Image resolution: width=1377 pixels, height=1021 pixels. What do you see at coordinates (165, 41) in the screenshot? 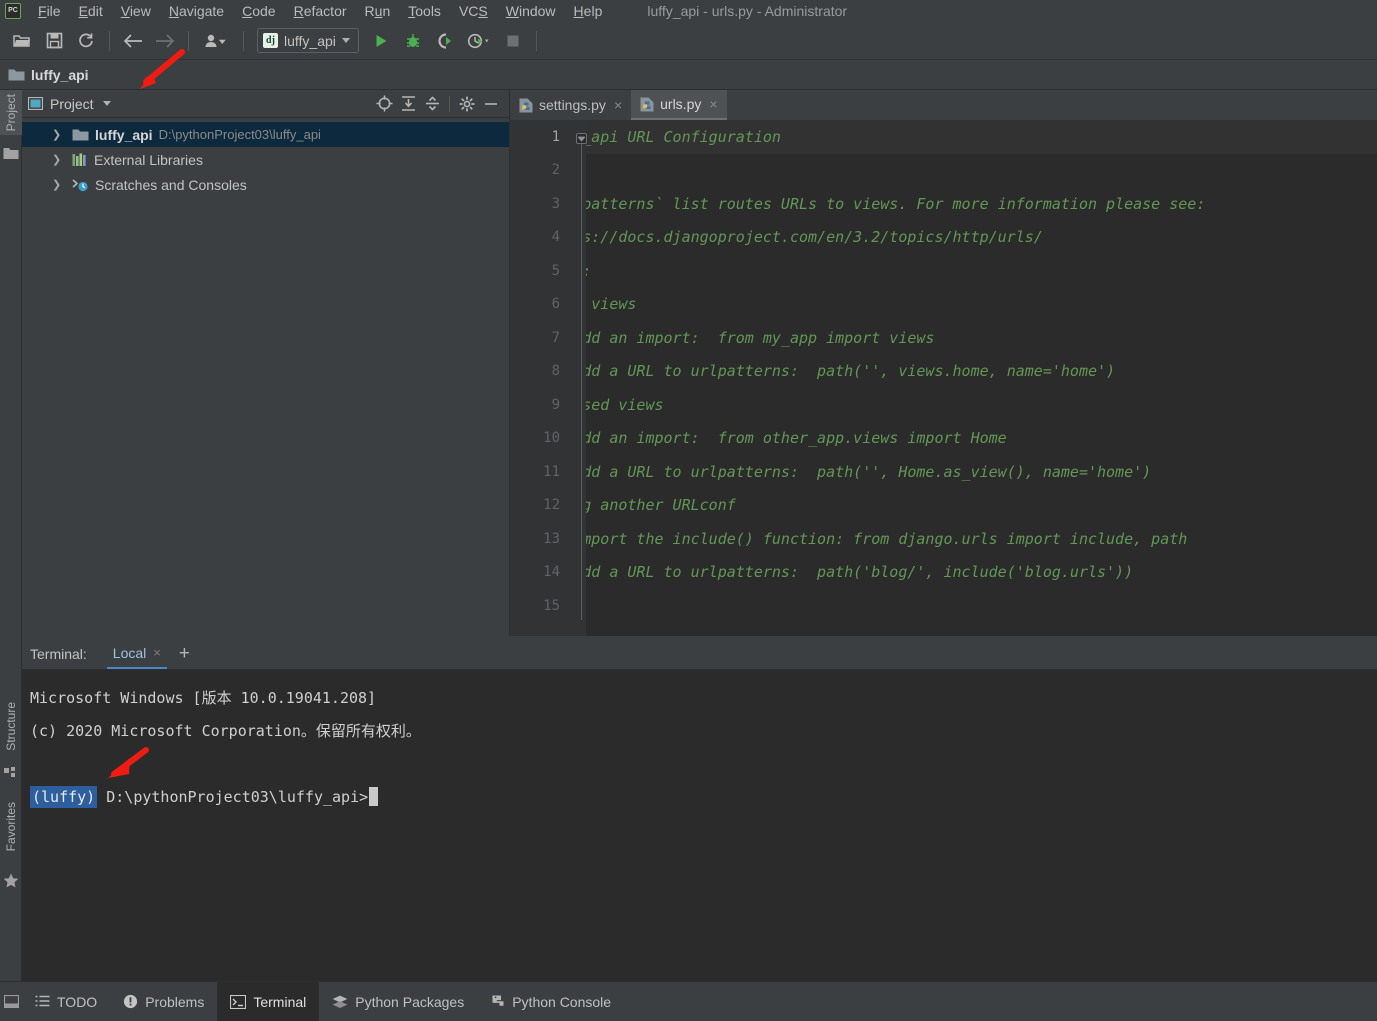
I see `navigate-forward-icon` at bounding box center [165, 41].